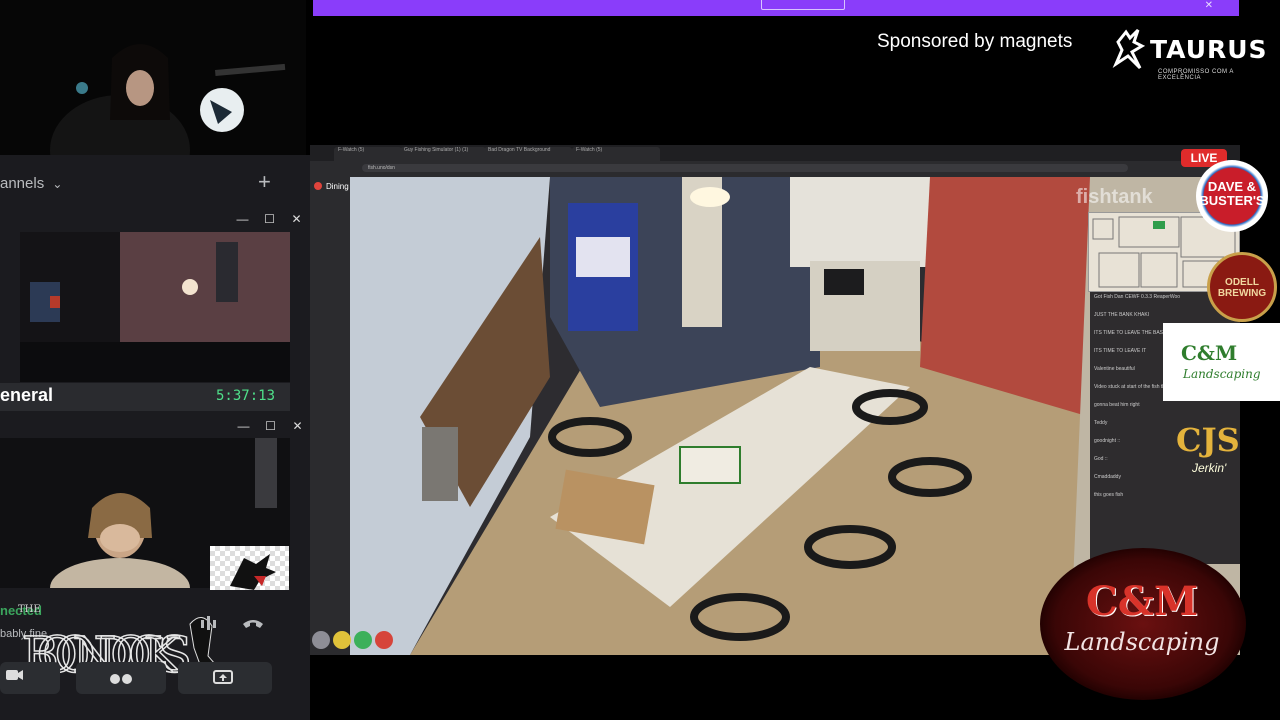 The width and height of the screenshot is (1280, 720). I want to click on user-avatar, so click(249, 568).